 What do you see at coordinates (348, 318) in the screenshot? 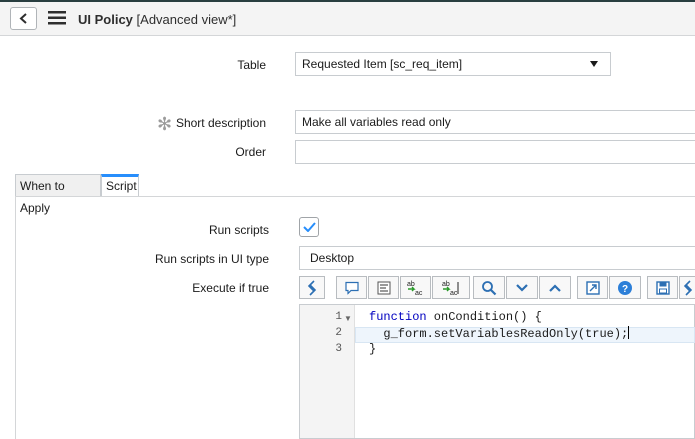
I see `fold-arrow-icon: ▼` at bounding box center [348, 318].